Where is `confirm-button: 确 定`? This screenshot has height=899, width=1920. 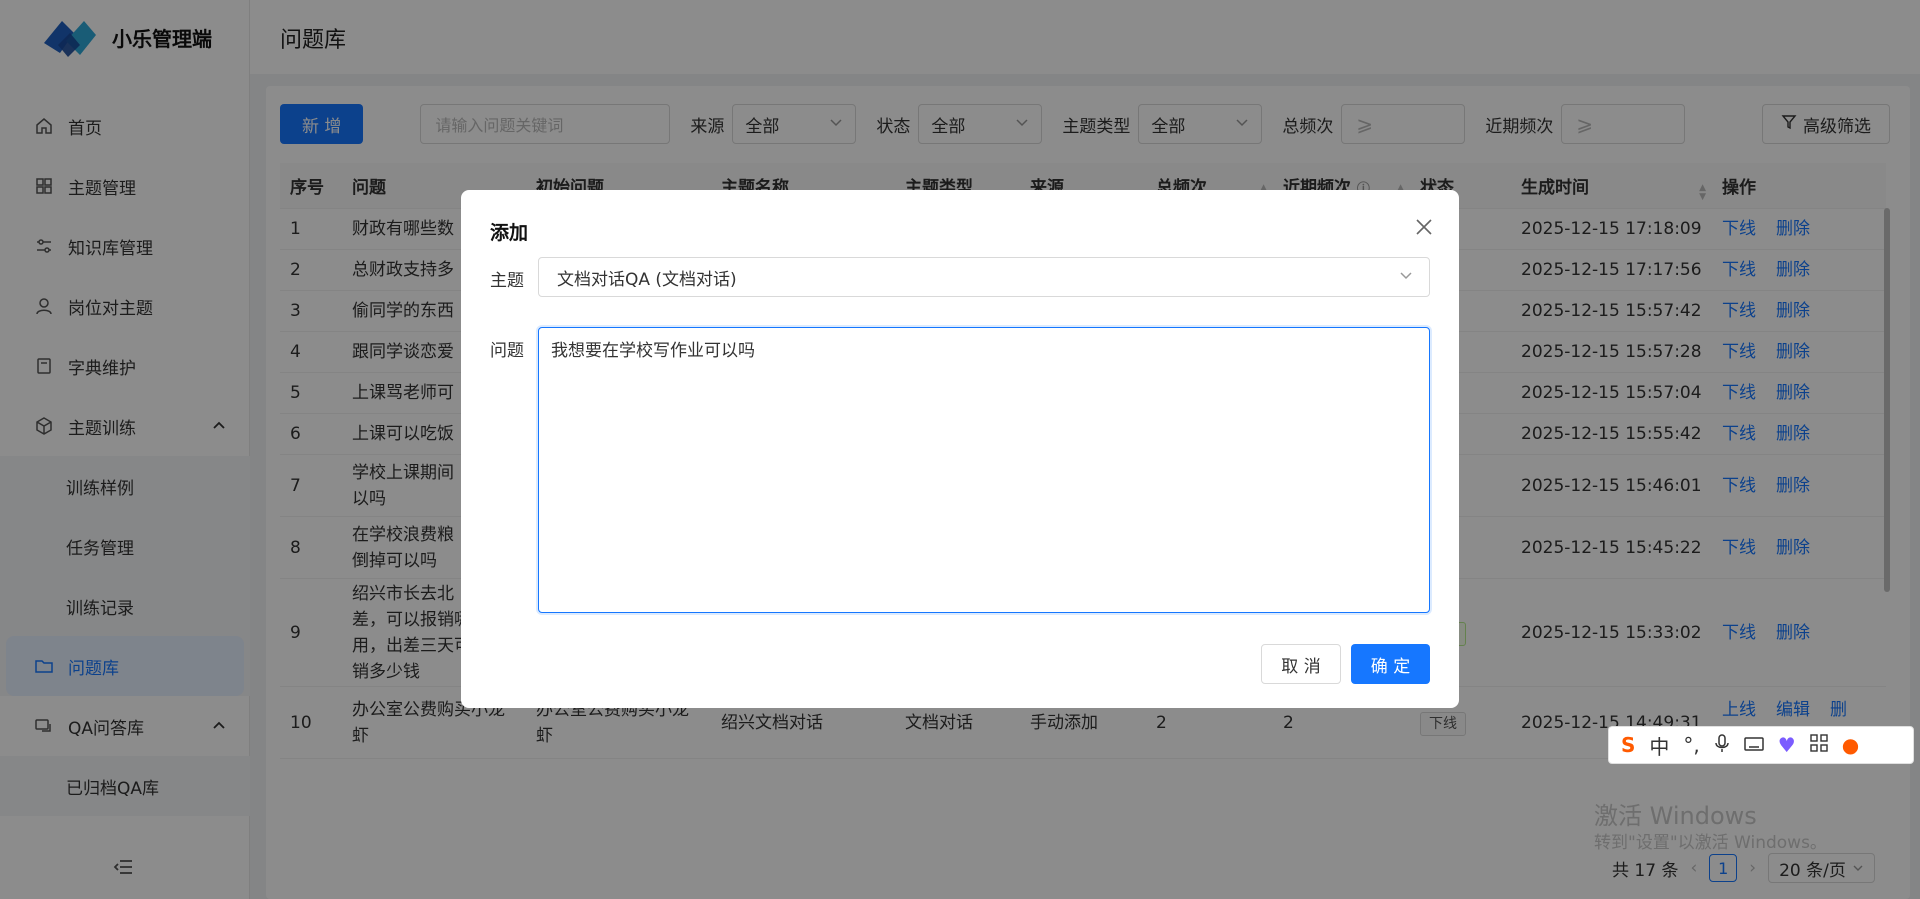
confirm-button: 确 定 is located at coordinates (1390, 664).